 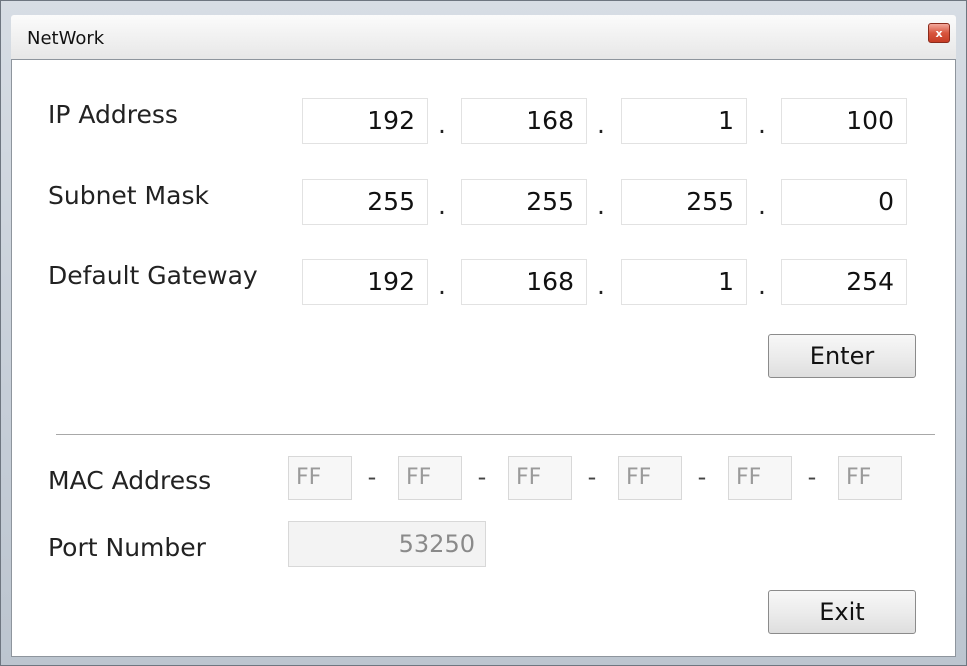 I want to click on ip-address-octet-2: 168, so click(x=524, y=121).